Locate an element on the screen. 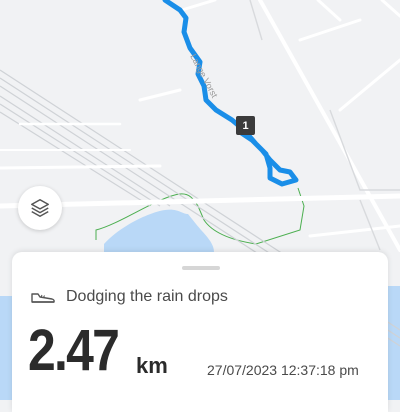 This screenshot has height=412, width=400. lake-water is located at coordinates (159, 230).